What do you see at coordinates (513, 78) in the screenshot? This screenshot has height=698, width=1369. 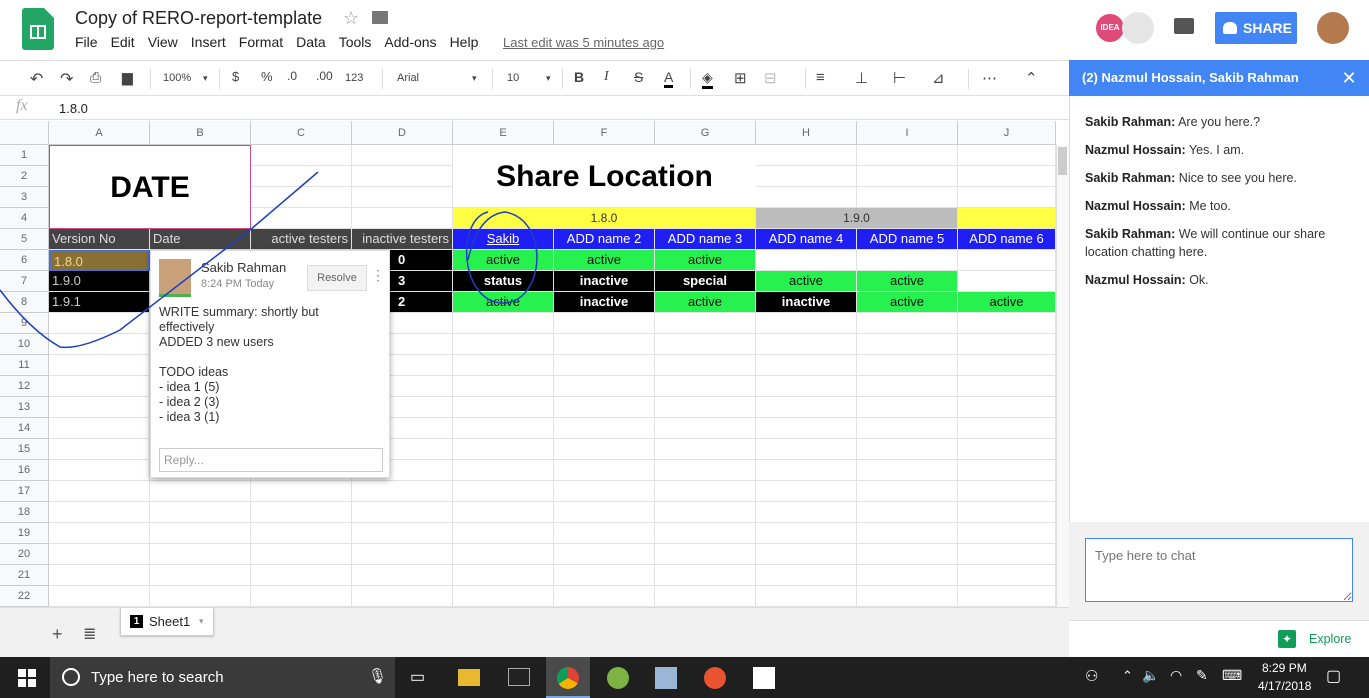 I see `font-size-select: 10` at bounding box center [513, 78].